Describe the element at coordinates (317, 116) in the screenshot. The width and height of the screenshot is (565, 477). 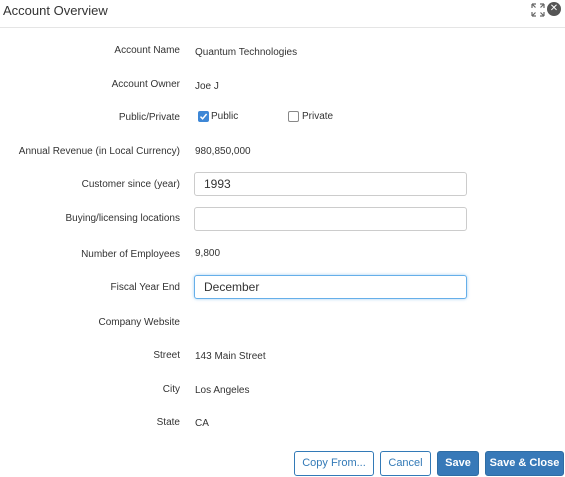
I see `private-checkbox-label: Private` at that location.